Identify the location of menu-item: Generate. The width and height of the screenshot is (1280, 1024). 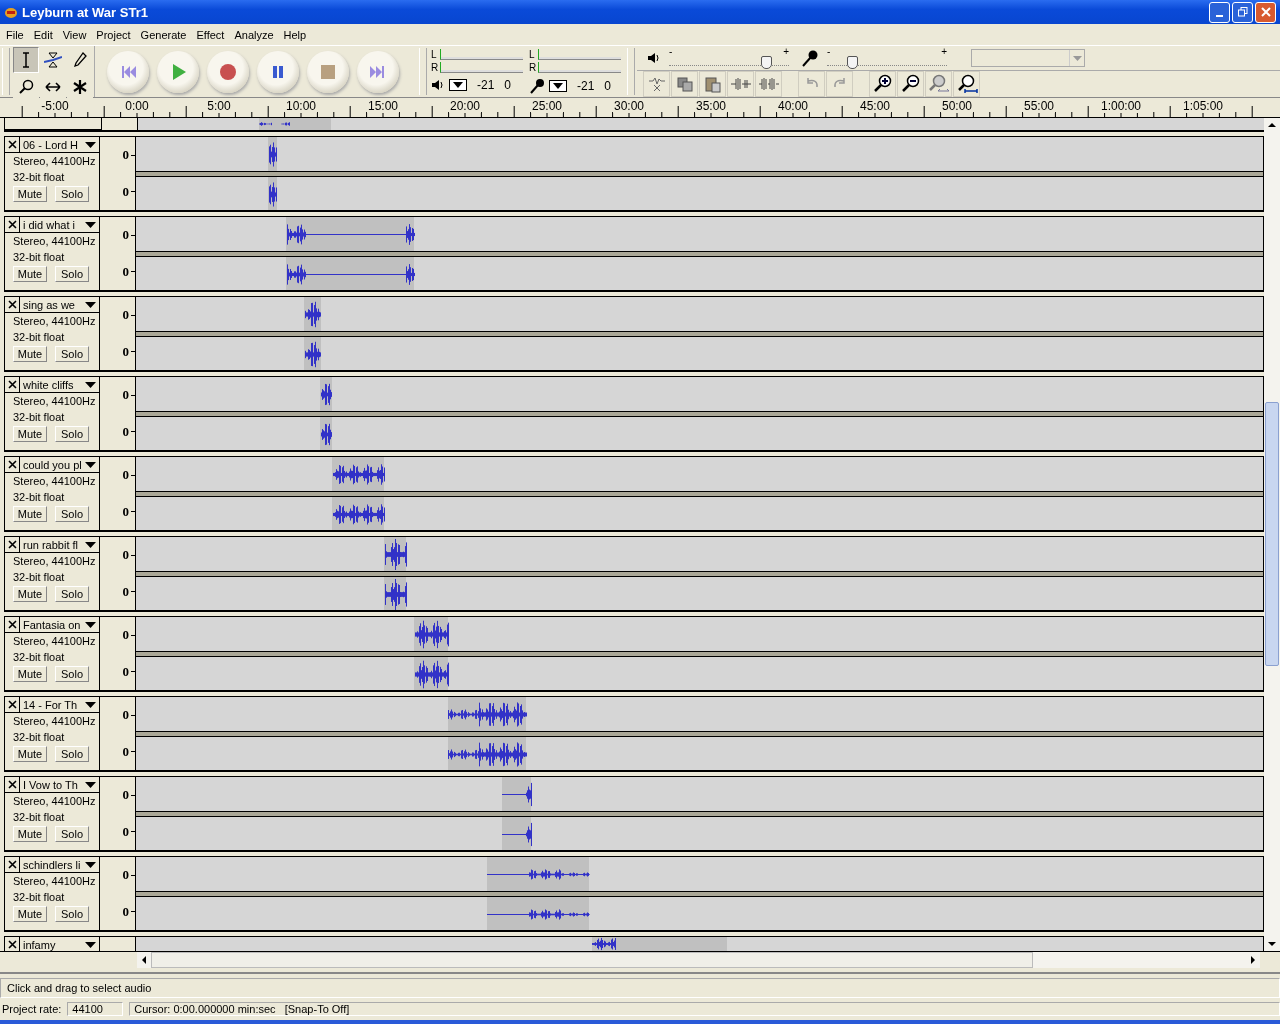
(163, 34).